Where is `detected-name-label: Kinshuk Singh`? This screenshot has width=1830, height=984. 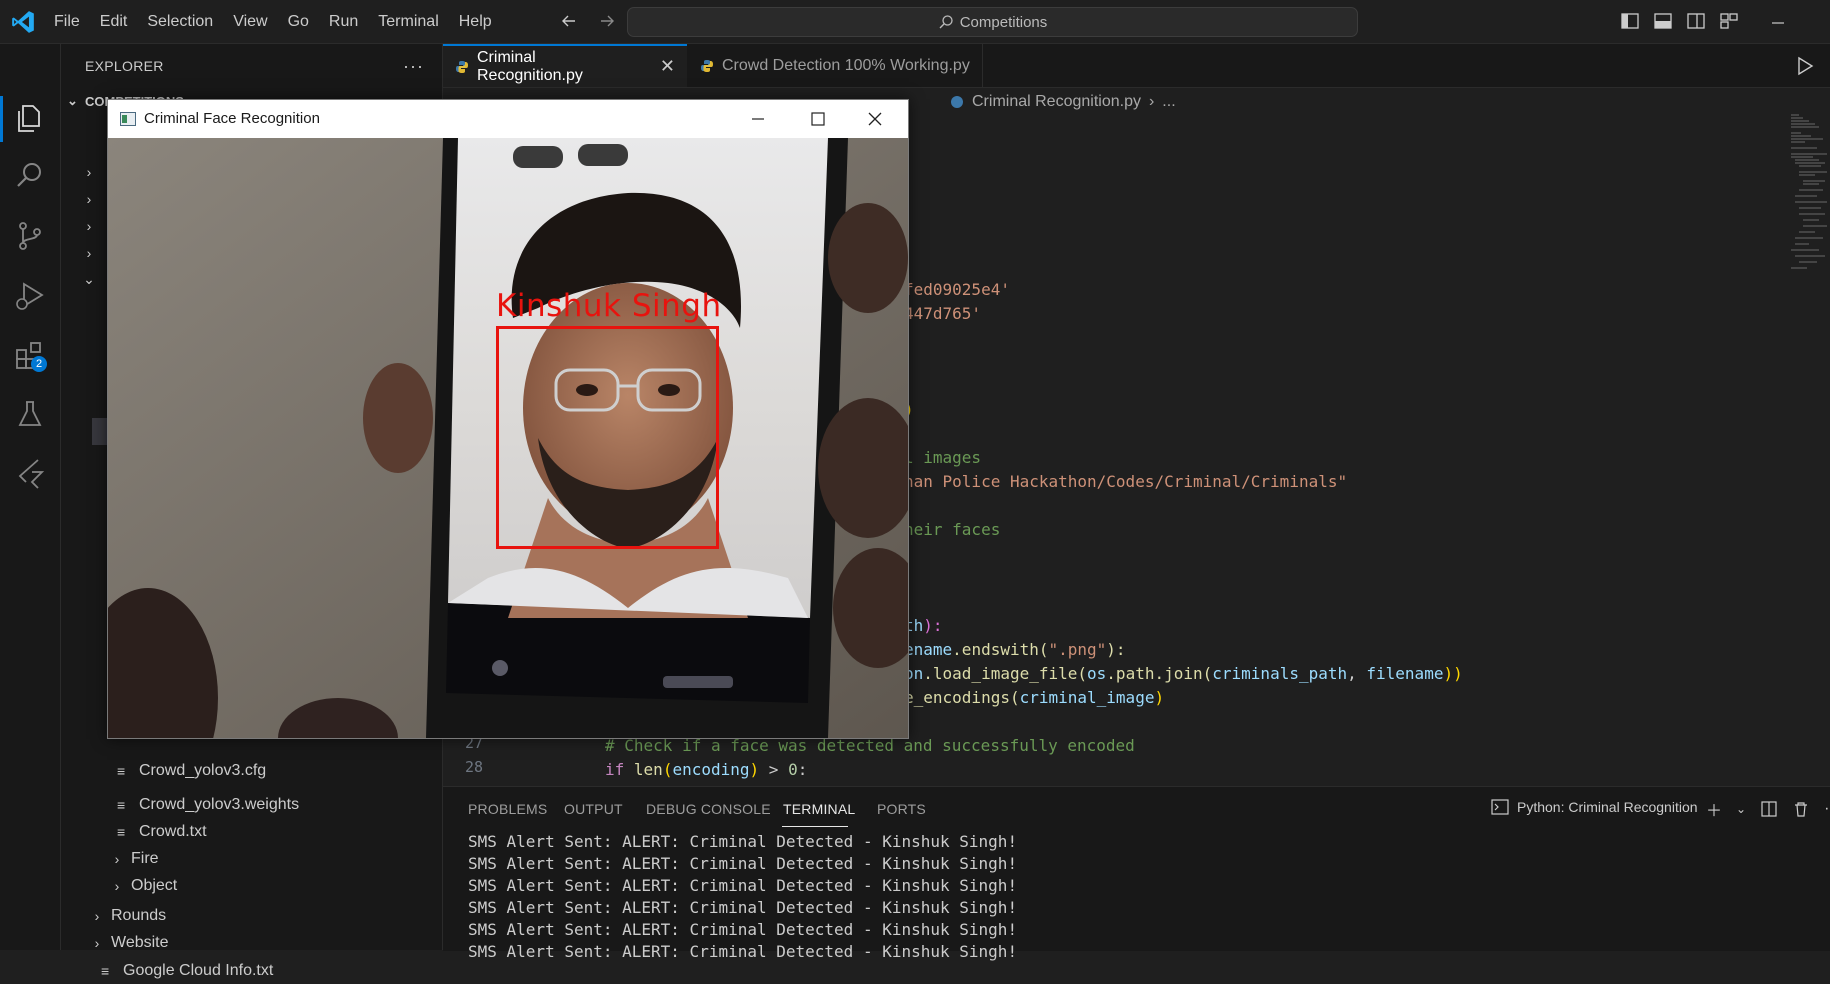 detected-name-label: Kinshuk Singh is located at coordinates (609, 306).